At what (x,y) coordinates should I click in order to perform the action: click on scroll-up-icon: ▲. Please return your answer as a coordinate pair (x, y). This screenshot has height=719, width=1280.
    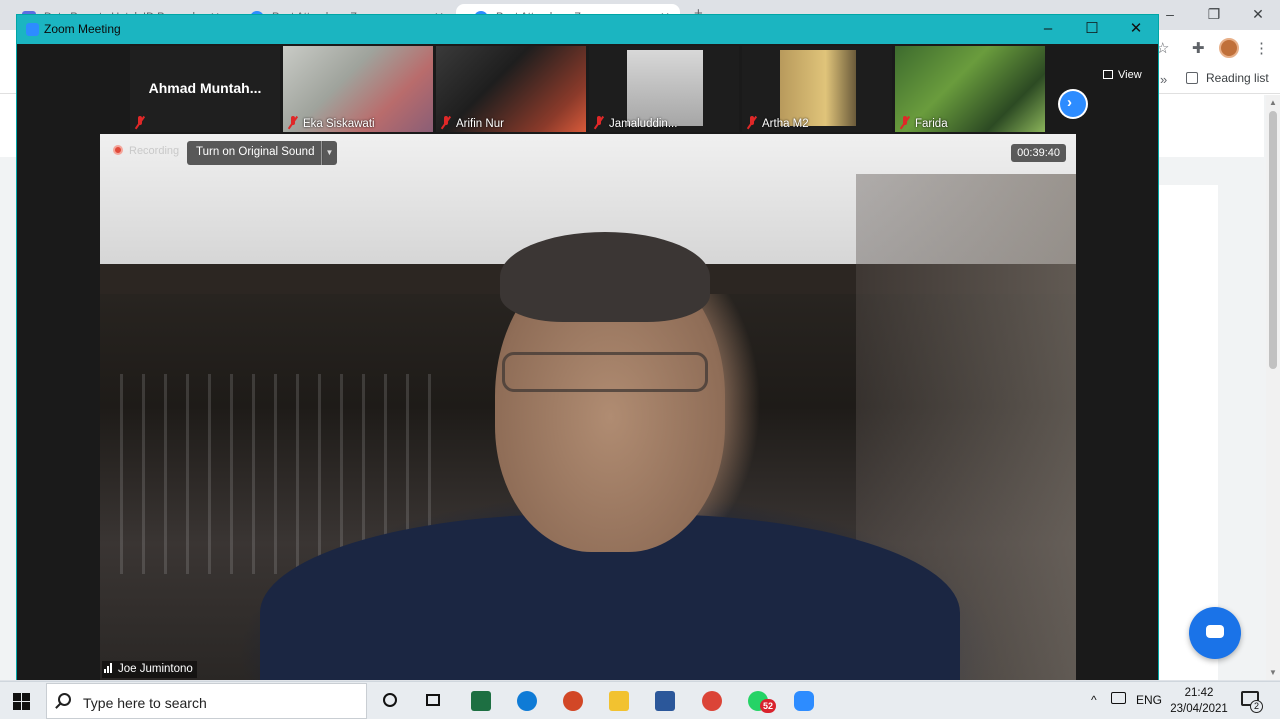
    Looking at the image, I should click on (1273, 102).